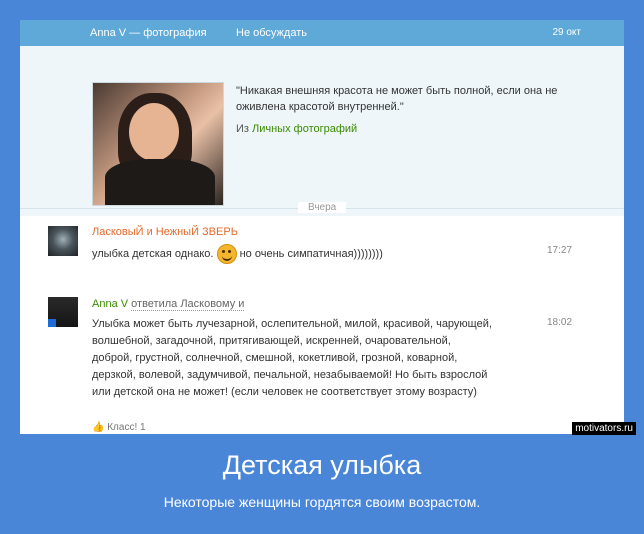 This screenshot has width=644, height=534. I want to click on comment-time: 17:27, so click(560, 250).